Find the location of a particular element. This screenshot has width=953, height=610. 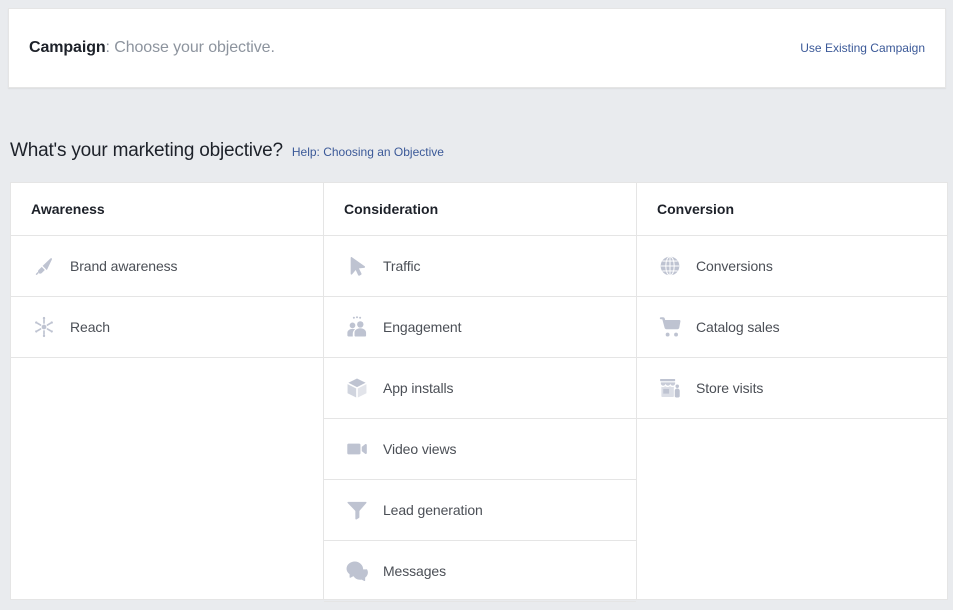

objective-label: Messages is located at coordinates (415, 571).